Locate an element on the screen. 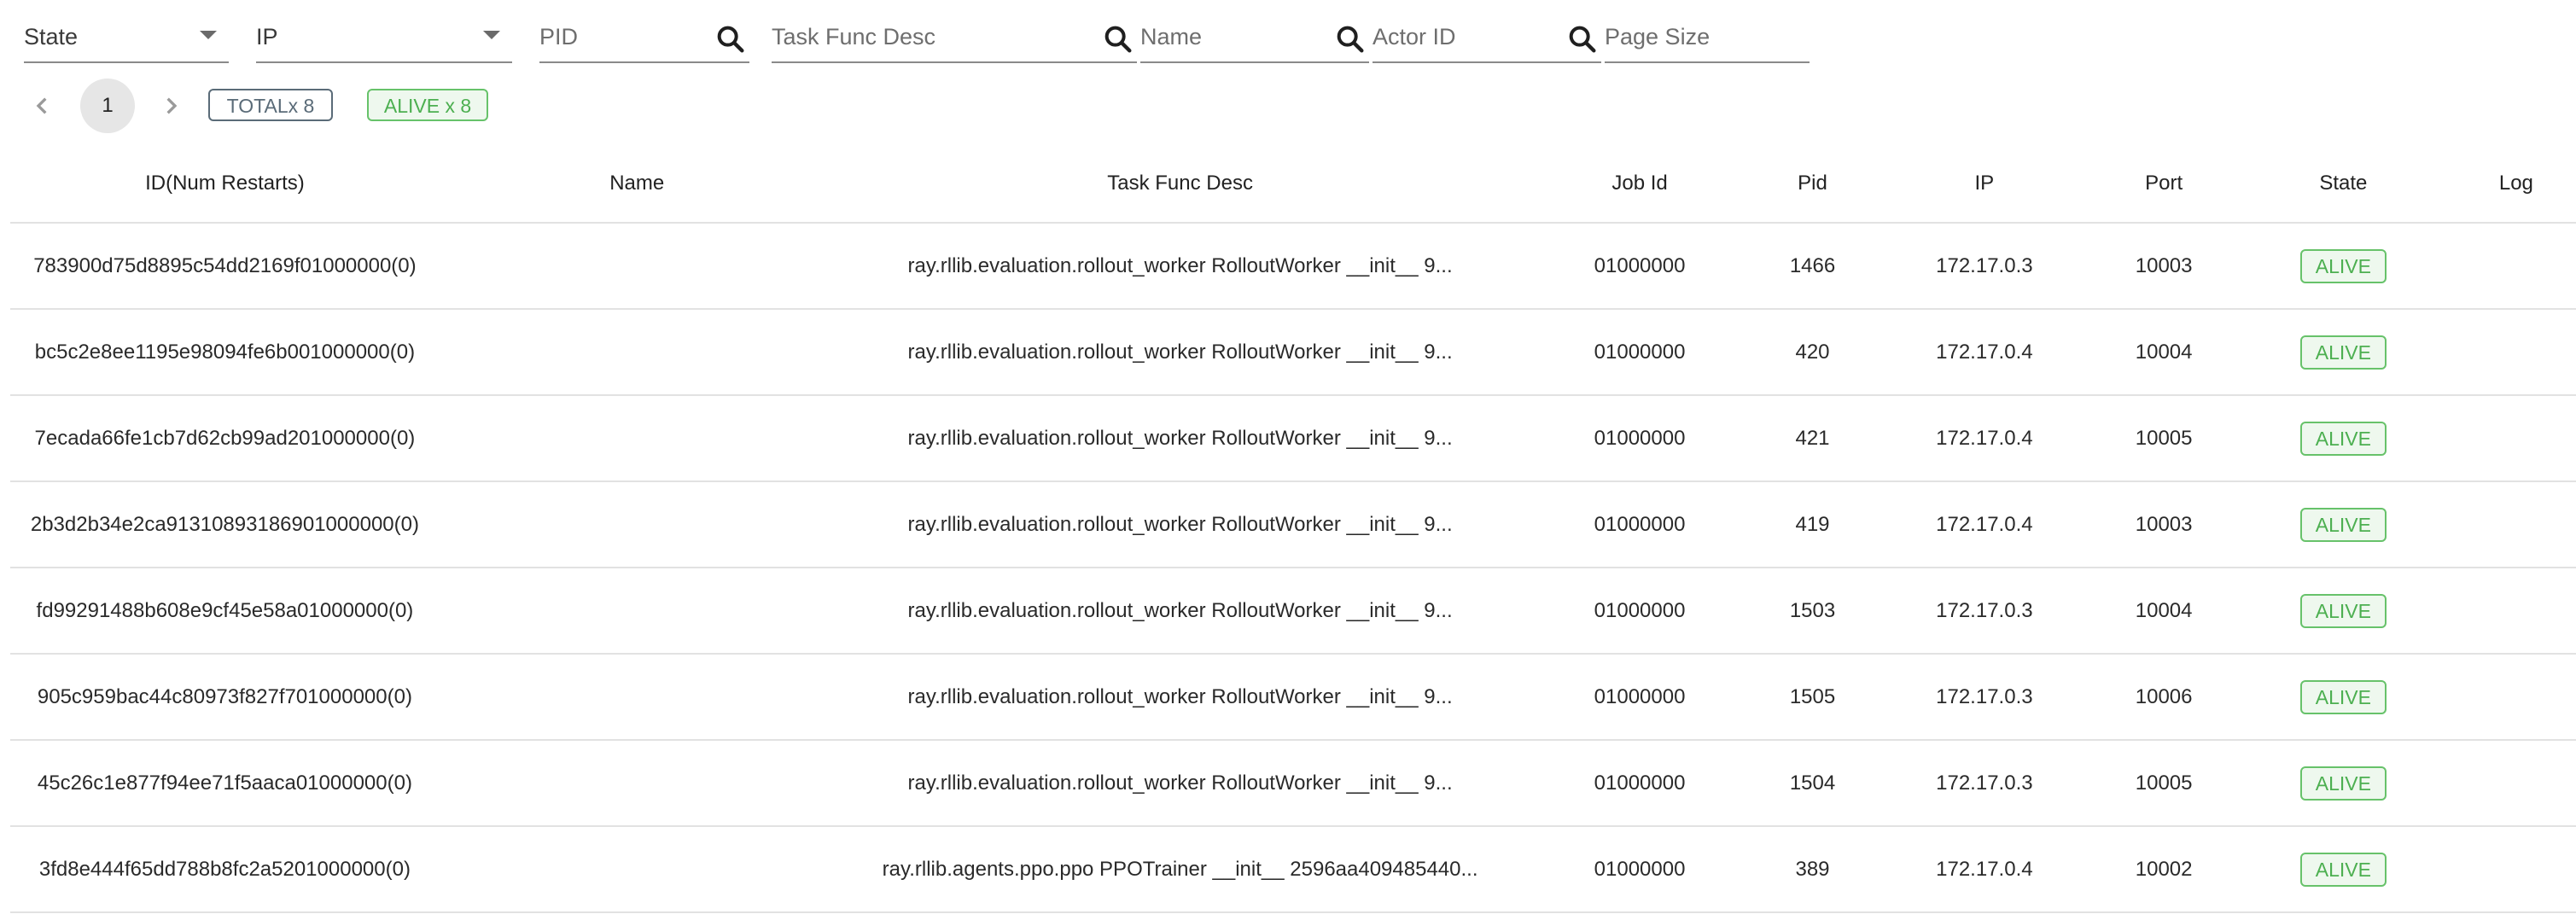 This screenshot has height=920, width=2576. page-size-placeholder: Page Size is located at coordinates (1658, 36).